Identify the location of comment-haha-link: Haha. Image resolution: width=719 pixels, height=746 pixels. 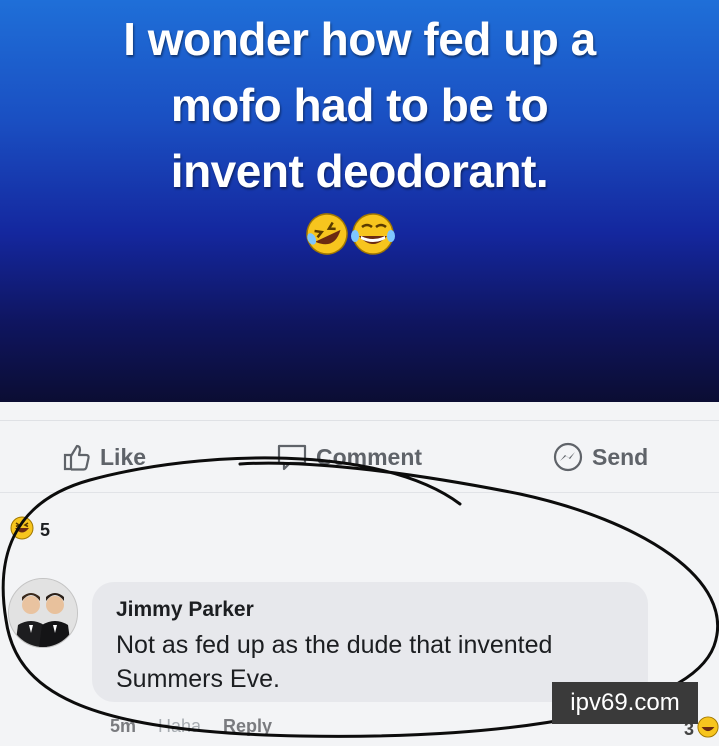
(179, 726).